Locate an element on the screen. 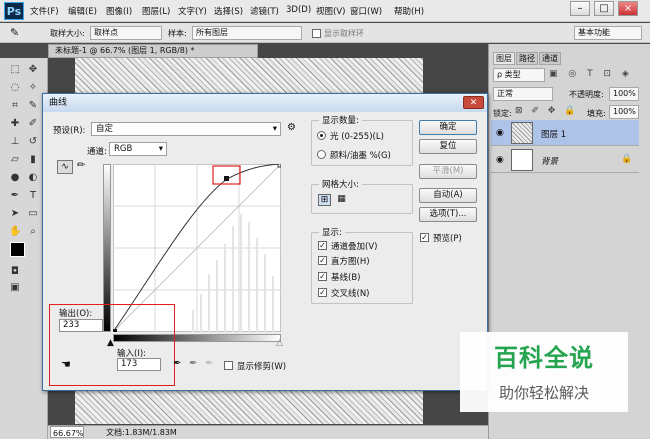  tab-paths: 路径 is located at coordinates (527, 58).